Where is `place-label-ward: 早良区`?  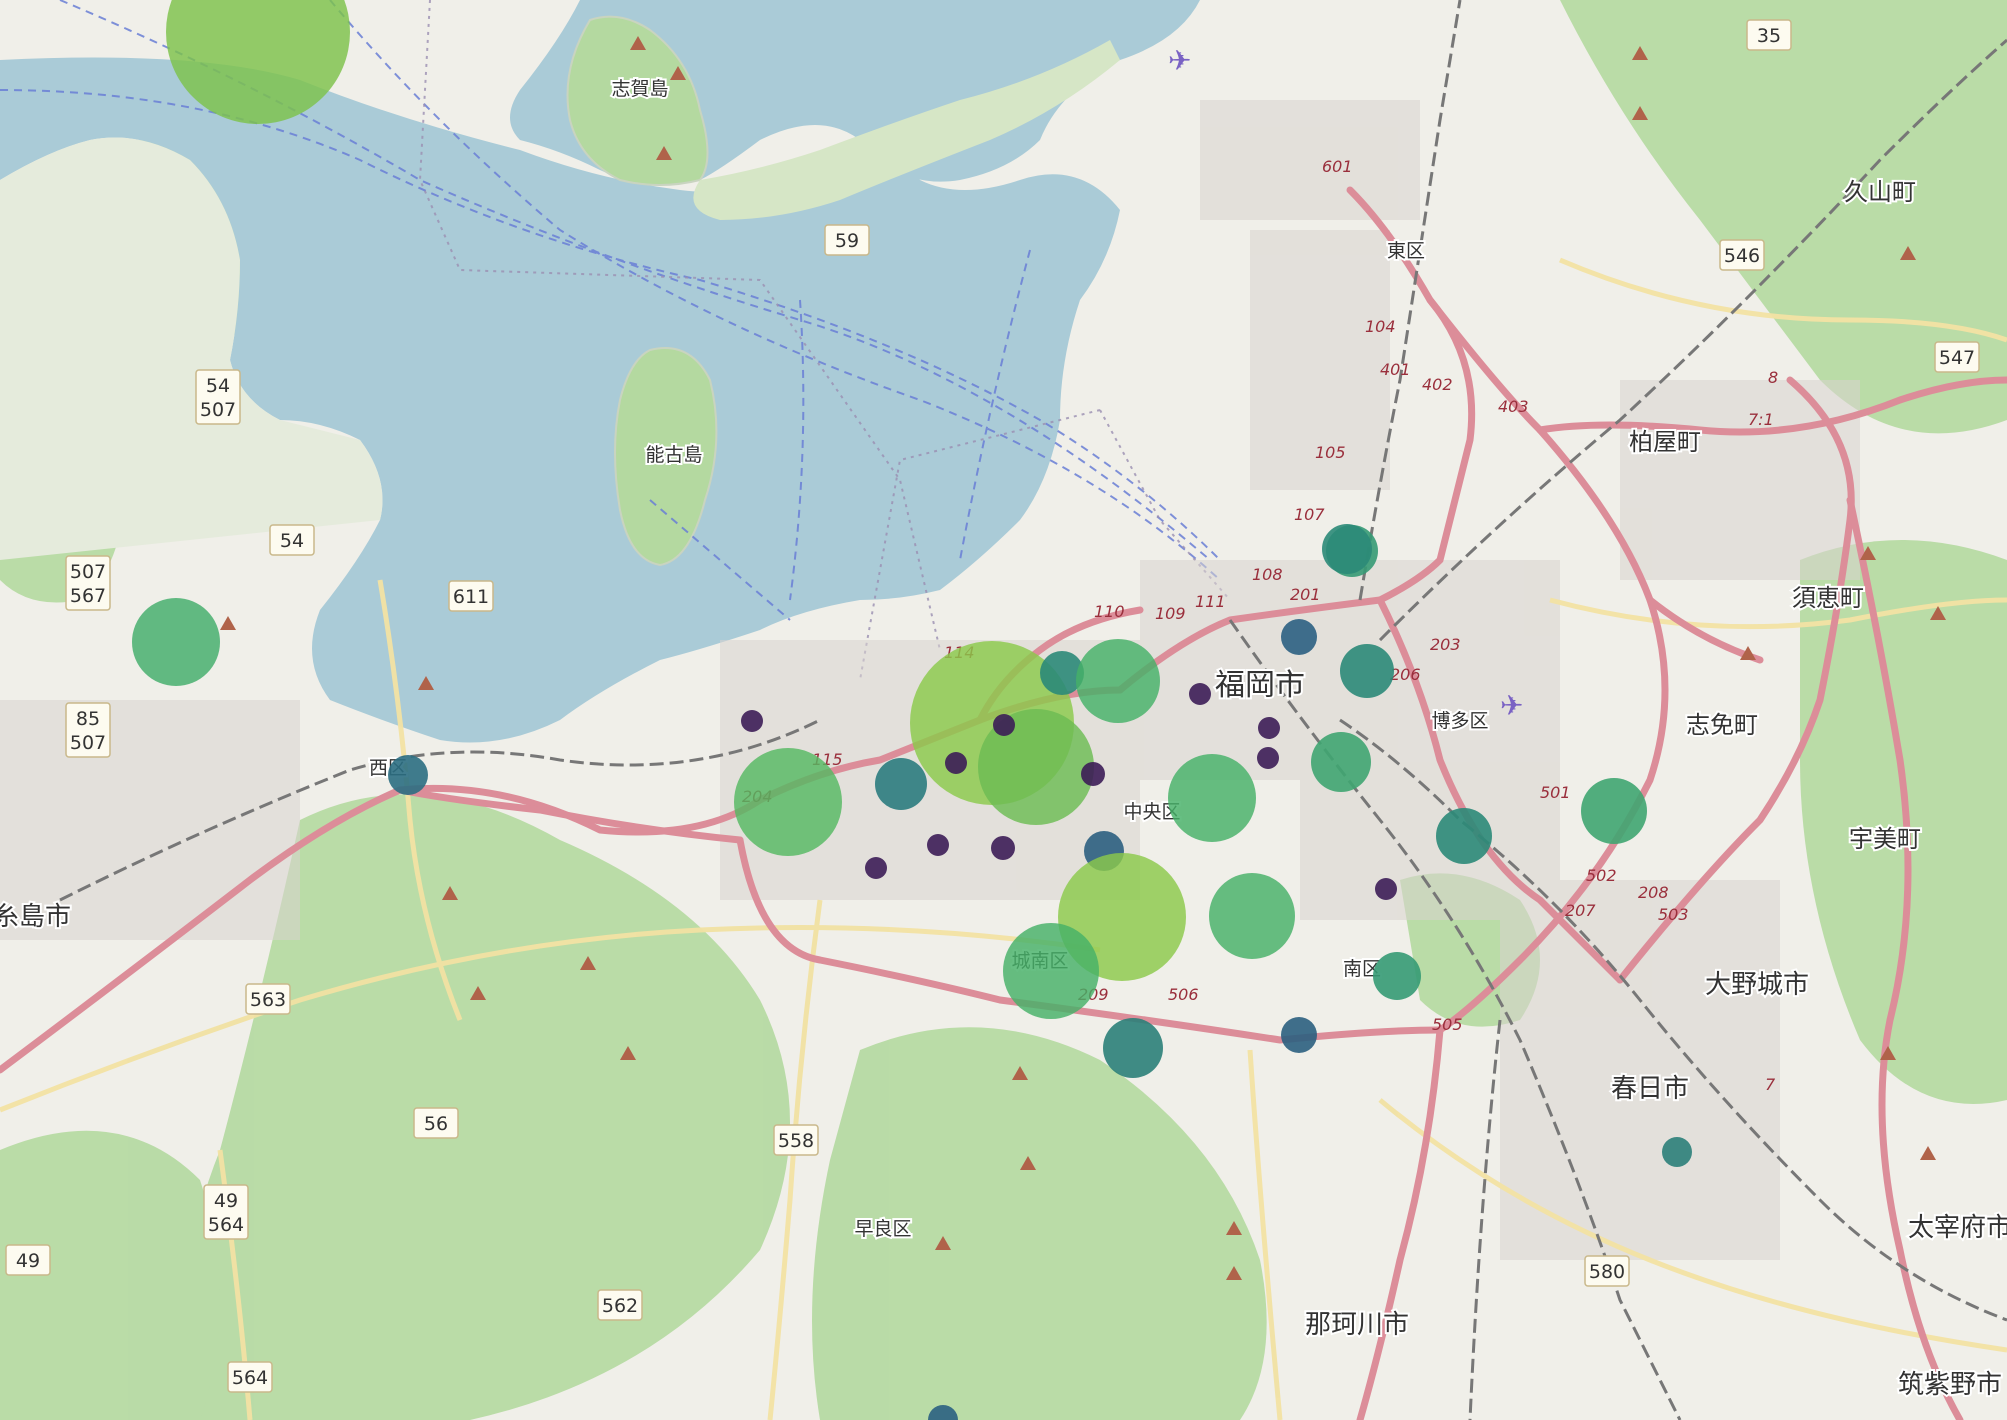 place-label-ward: 早良区 is located at coordinates (882, 1229).